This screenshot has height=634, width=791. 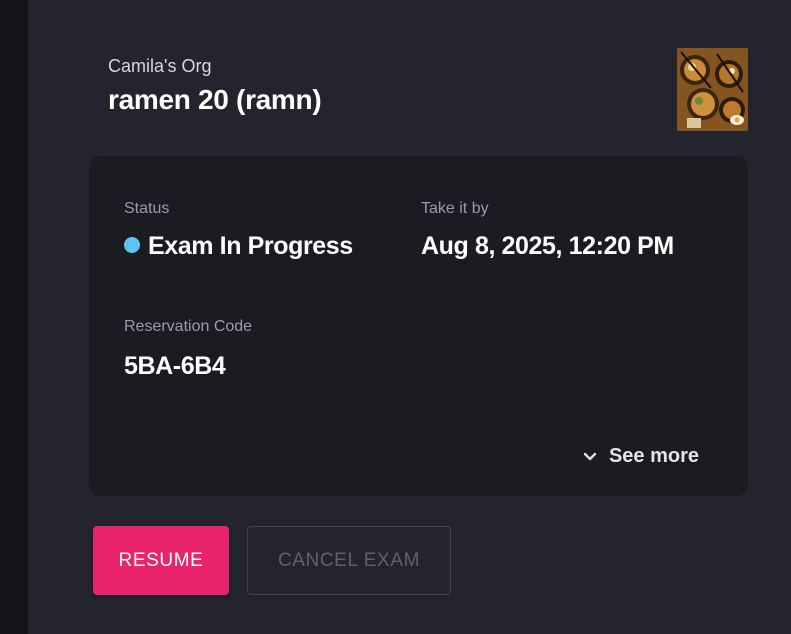 I want to click on reservation-code-label: Reservation Code, so click(x=188, y=326).